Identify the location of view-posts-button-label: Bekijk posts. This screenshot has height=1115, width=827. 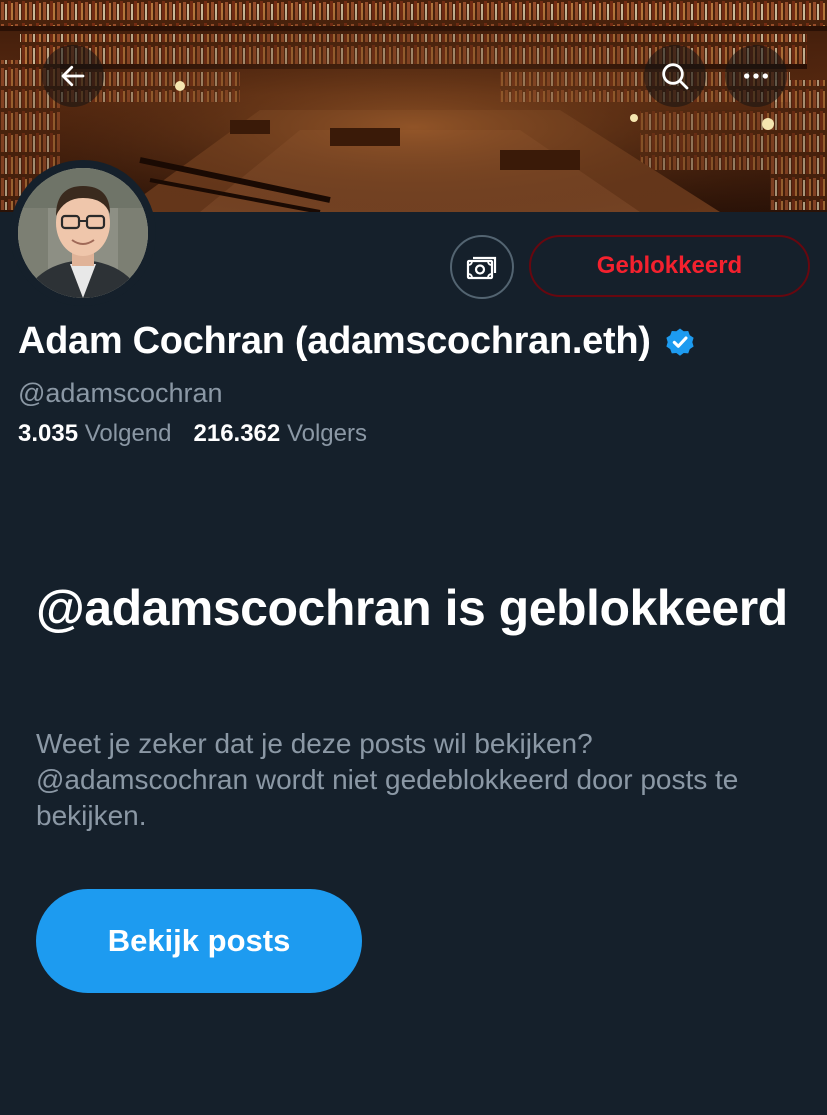
(199, 940).